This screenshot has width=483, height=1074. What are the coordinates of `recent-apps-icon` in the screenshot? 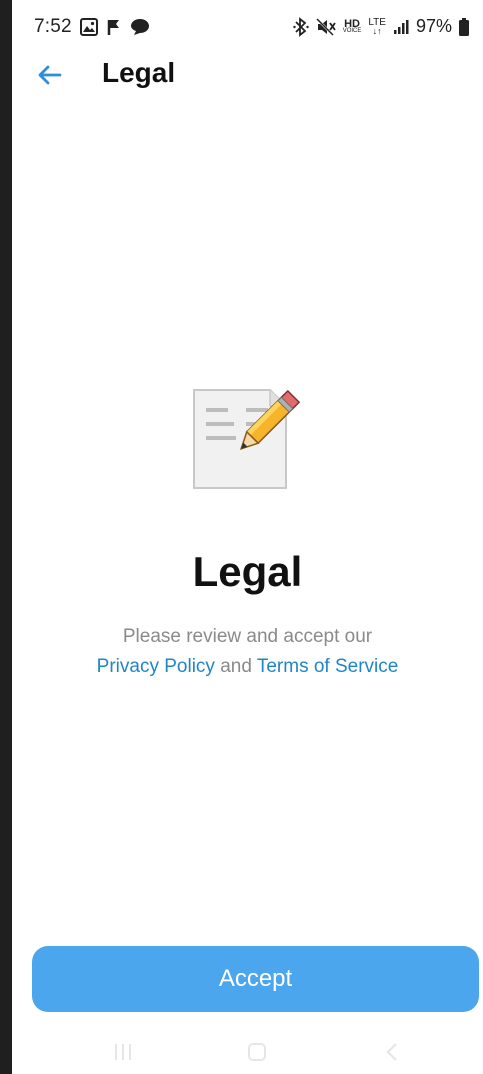 It's located at (123, 1052).